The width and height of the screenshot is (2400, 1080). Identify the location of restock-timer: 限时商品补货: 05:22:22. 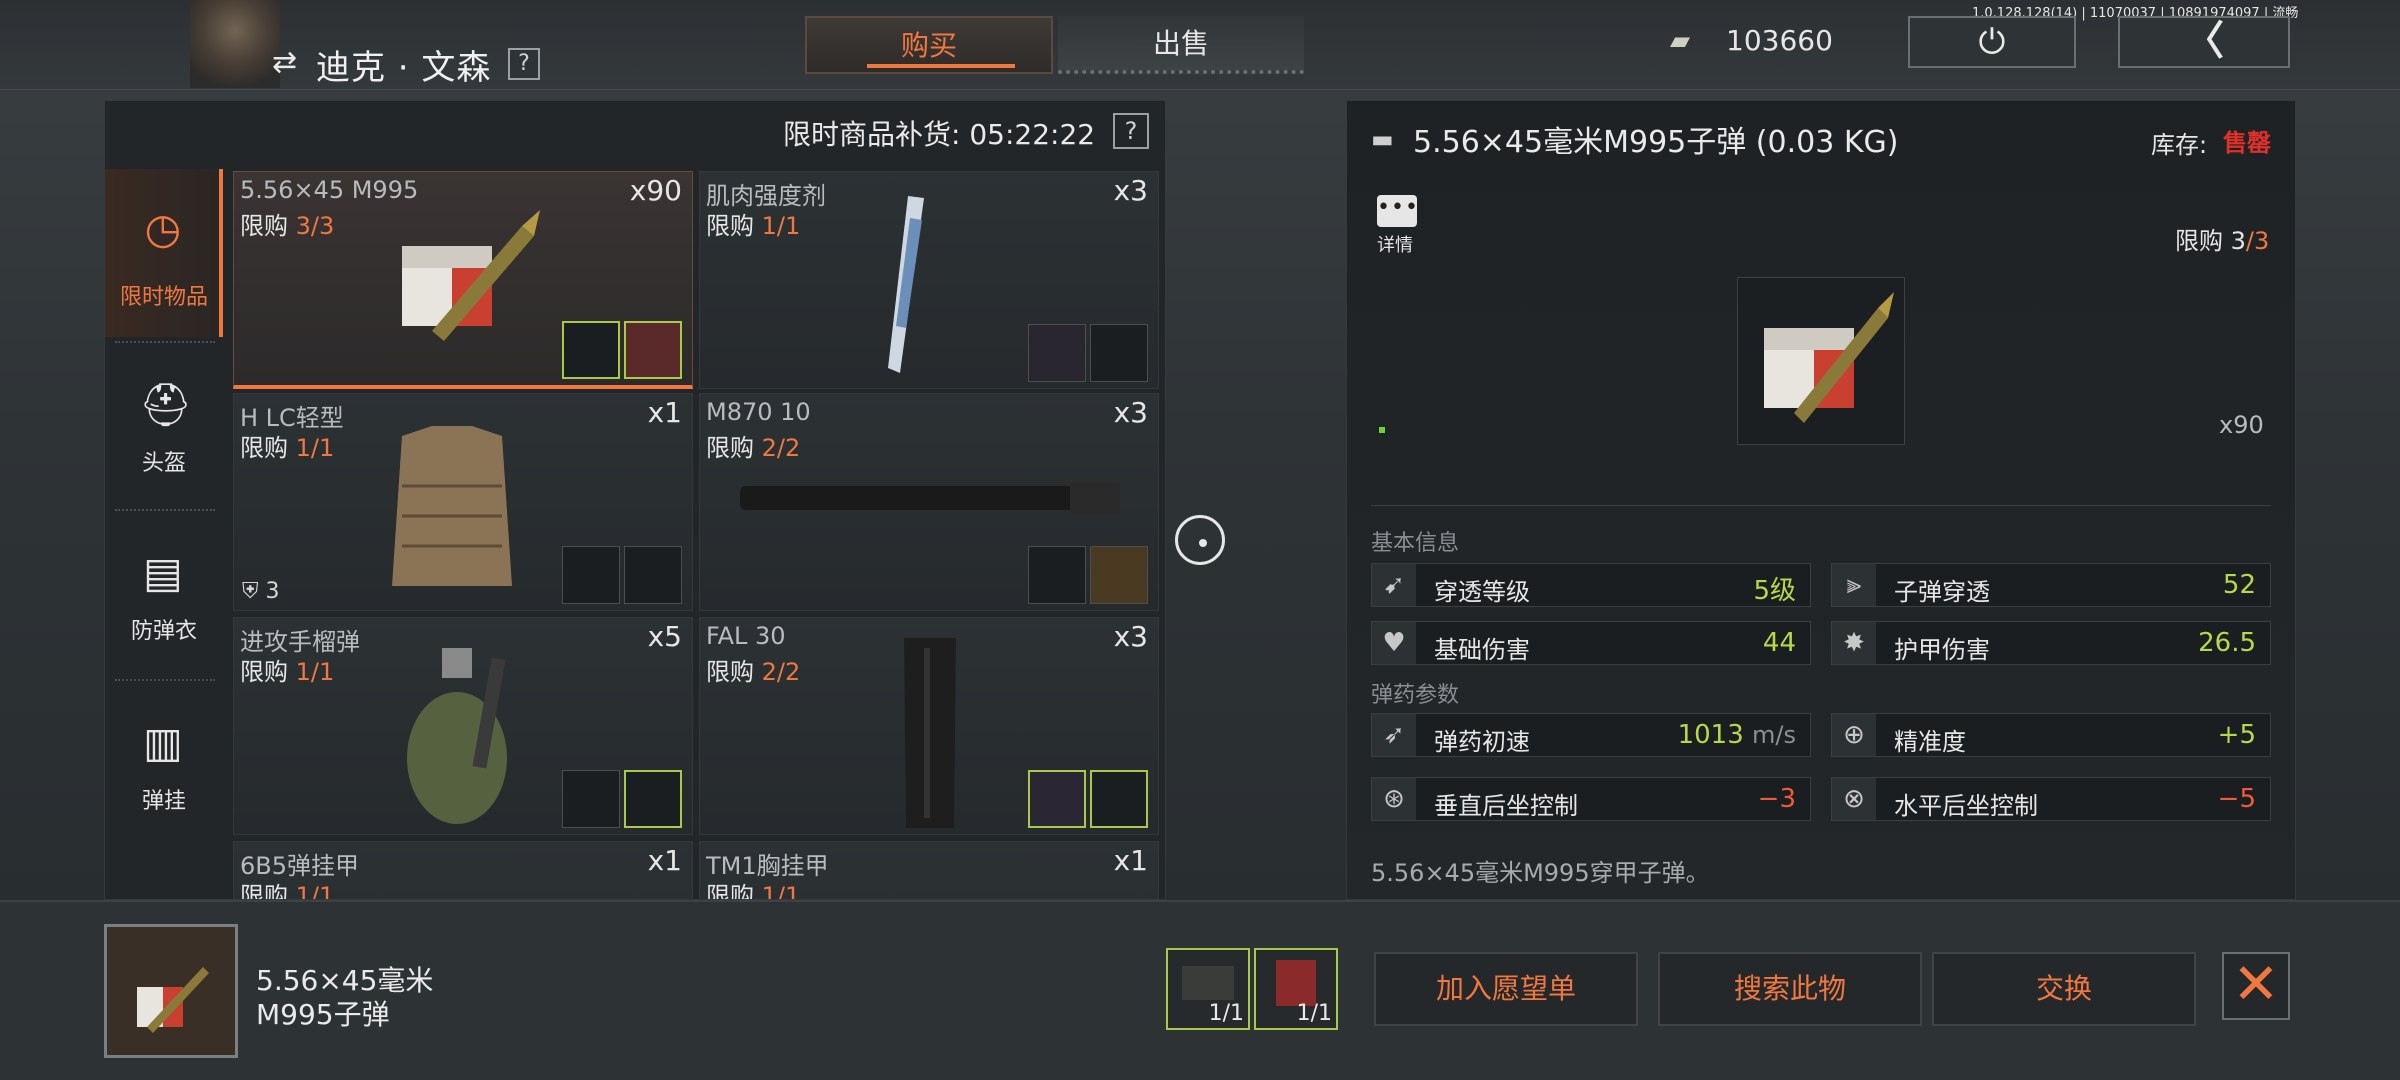
(939, 134).